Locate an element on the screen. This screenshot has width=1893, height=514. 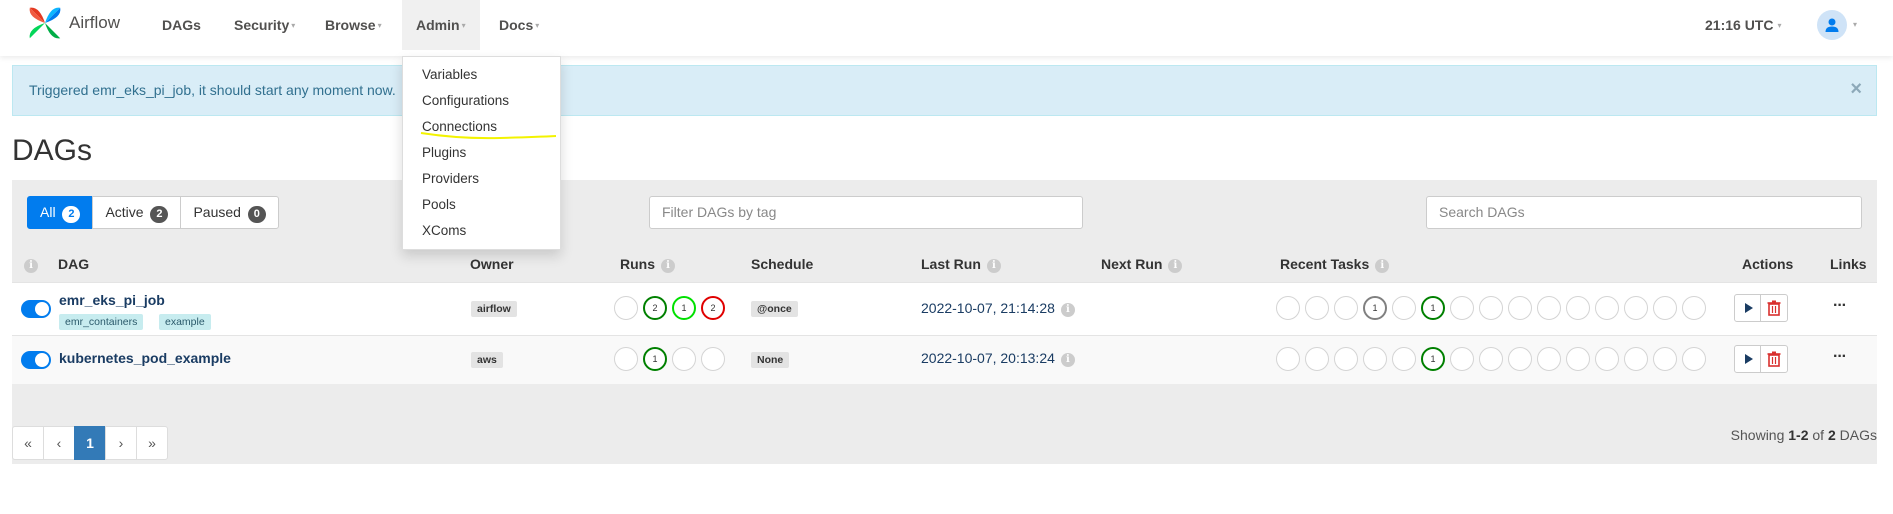
brand-logo-link: Airflow is located at coordinates (73, 23).